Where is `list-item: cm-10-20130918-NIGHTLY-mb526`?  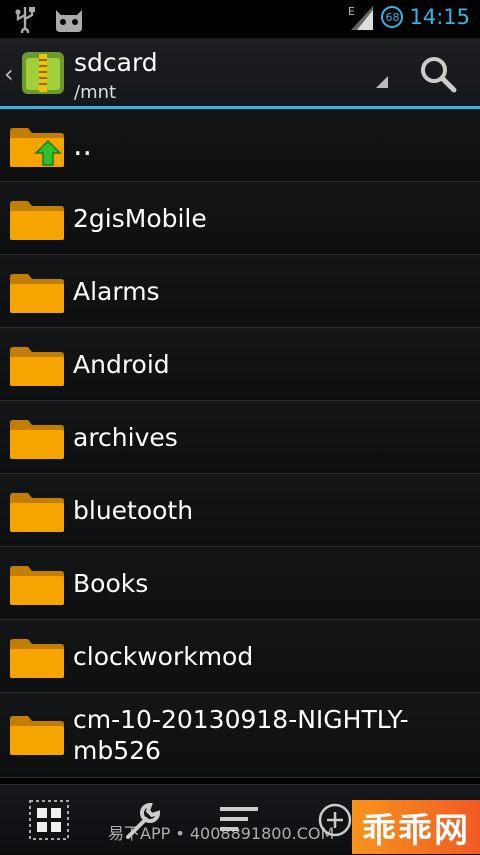
list-item: cm-10-20130918-NIGHTLY-mb526 is located at coordinates (240, 735).